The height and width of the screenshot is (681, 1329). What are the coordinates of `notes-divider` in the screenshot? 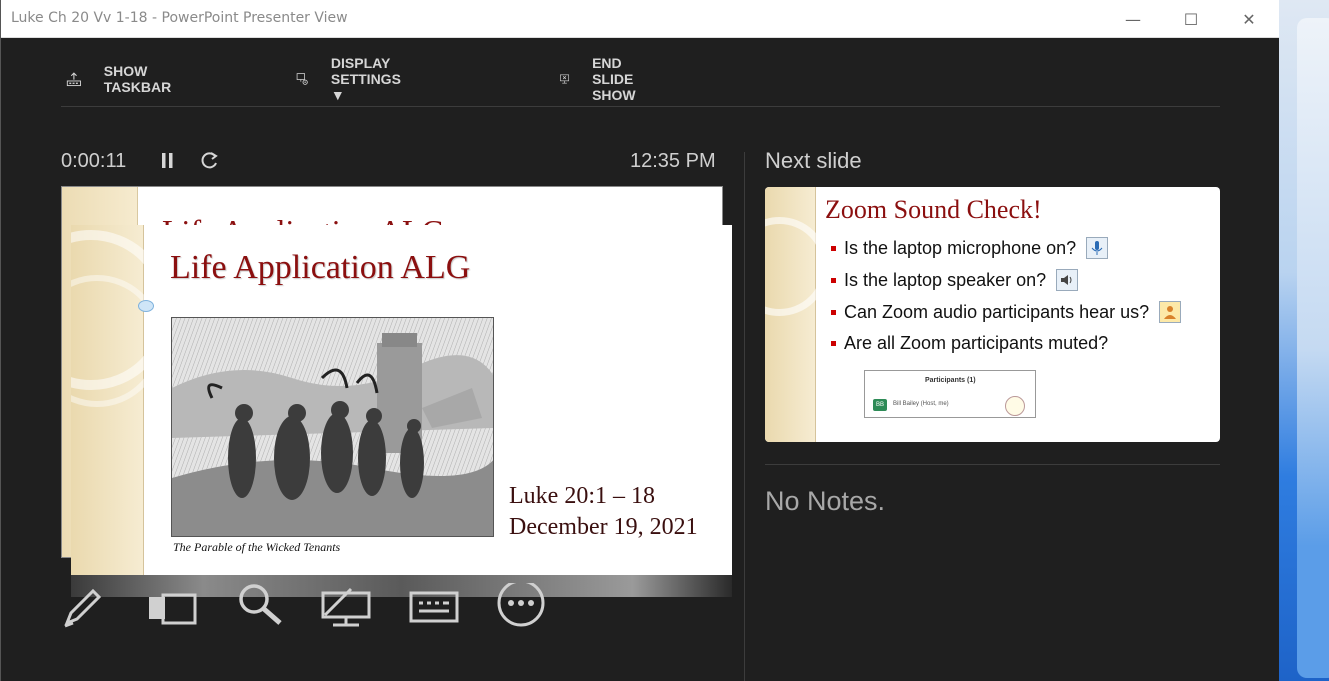 It's located at (992, 464).